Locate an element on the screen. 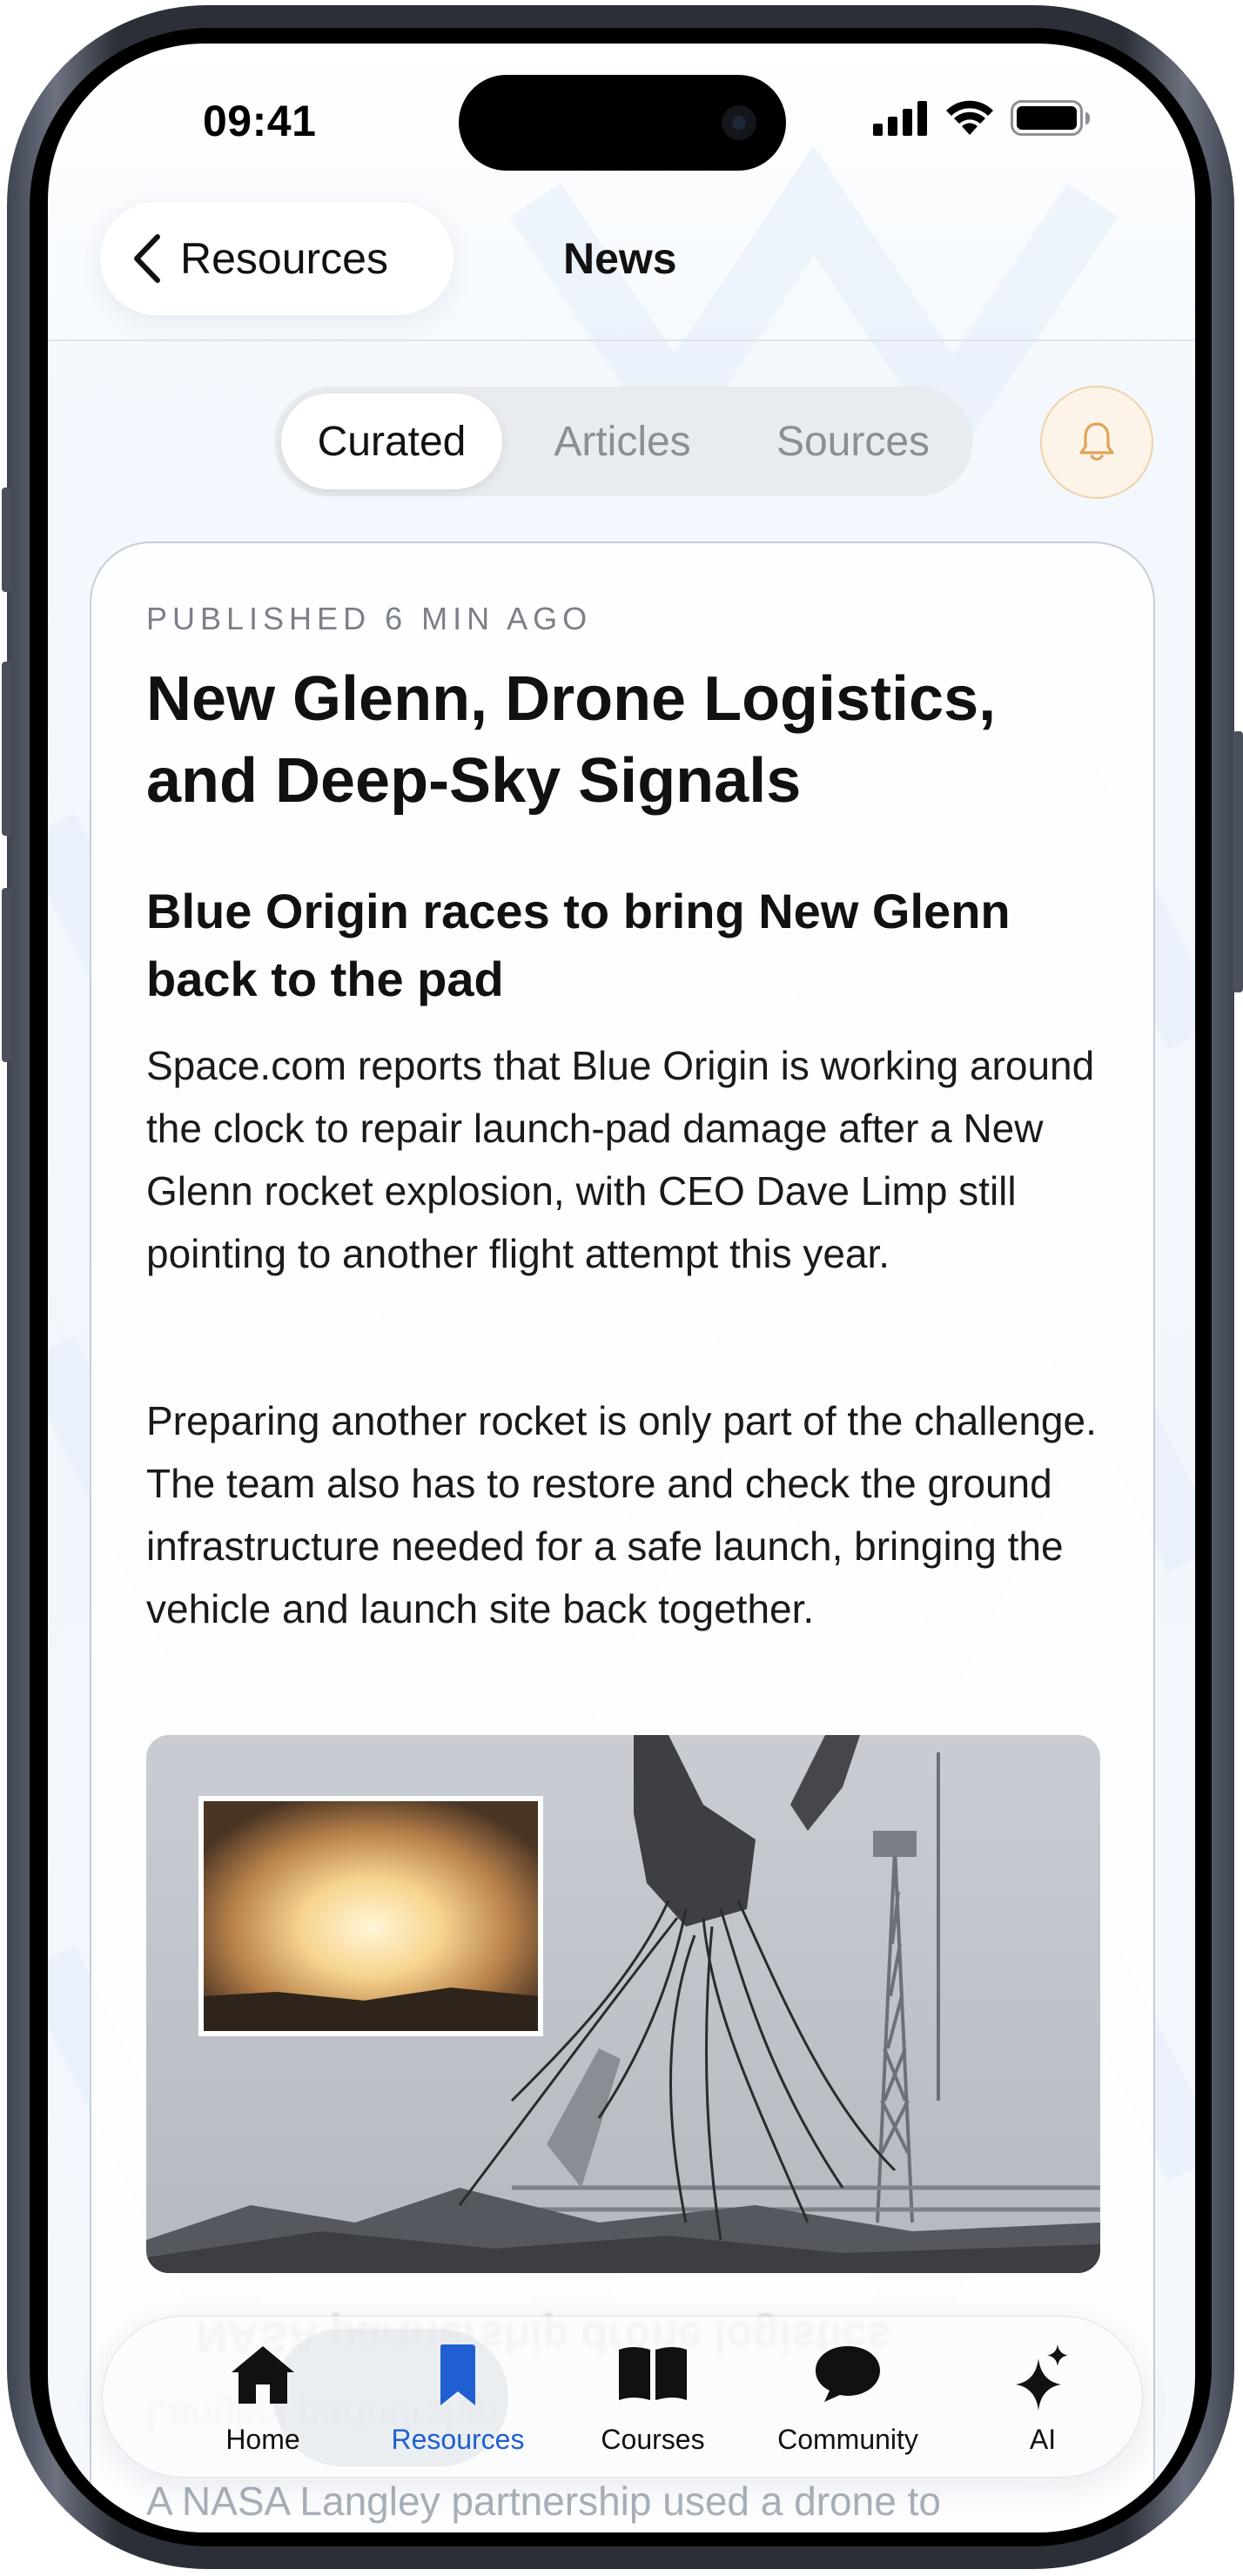  tab-ai-label: AI is located at coordinates (1043, 2439).